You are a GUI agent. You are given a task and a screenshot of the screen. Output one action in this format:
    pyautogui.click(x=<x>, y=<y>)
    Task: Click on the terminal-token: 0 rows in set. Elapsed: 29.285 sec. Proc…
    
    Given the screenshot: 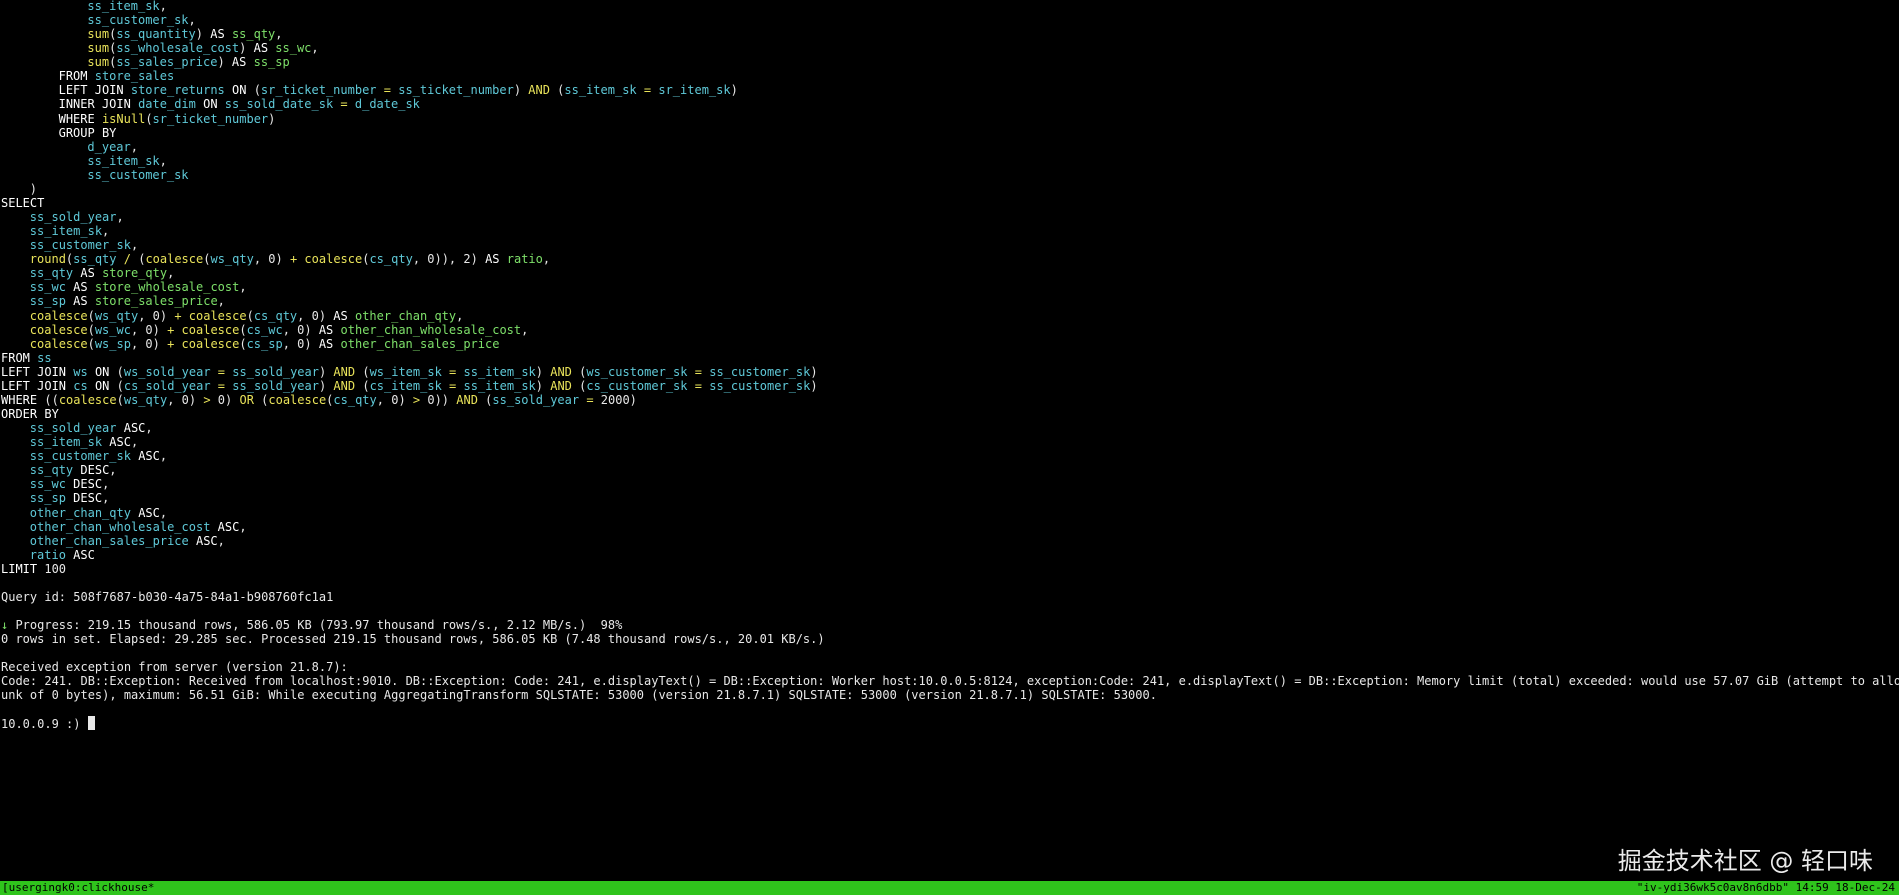 What is the action you would take?
    pyautogui.click(x=413, y=639)
    